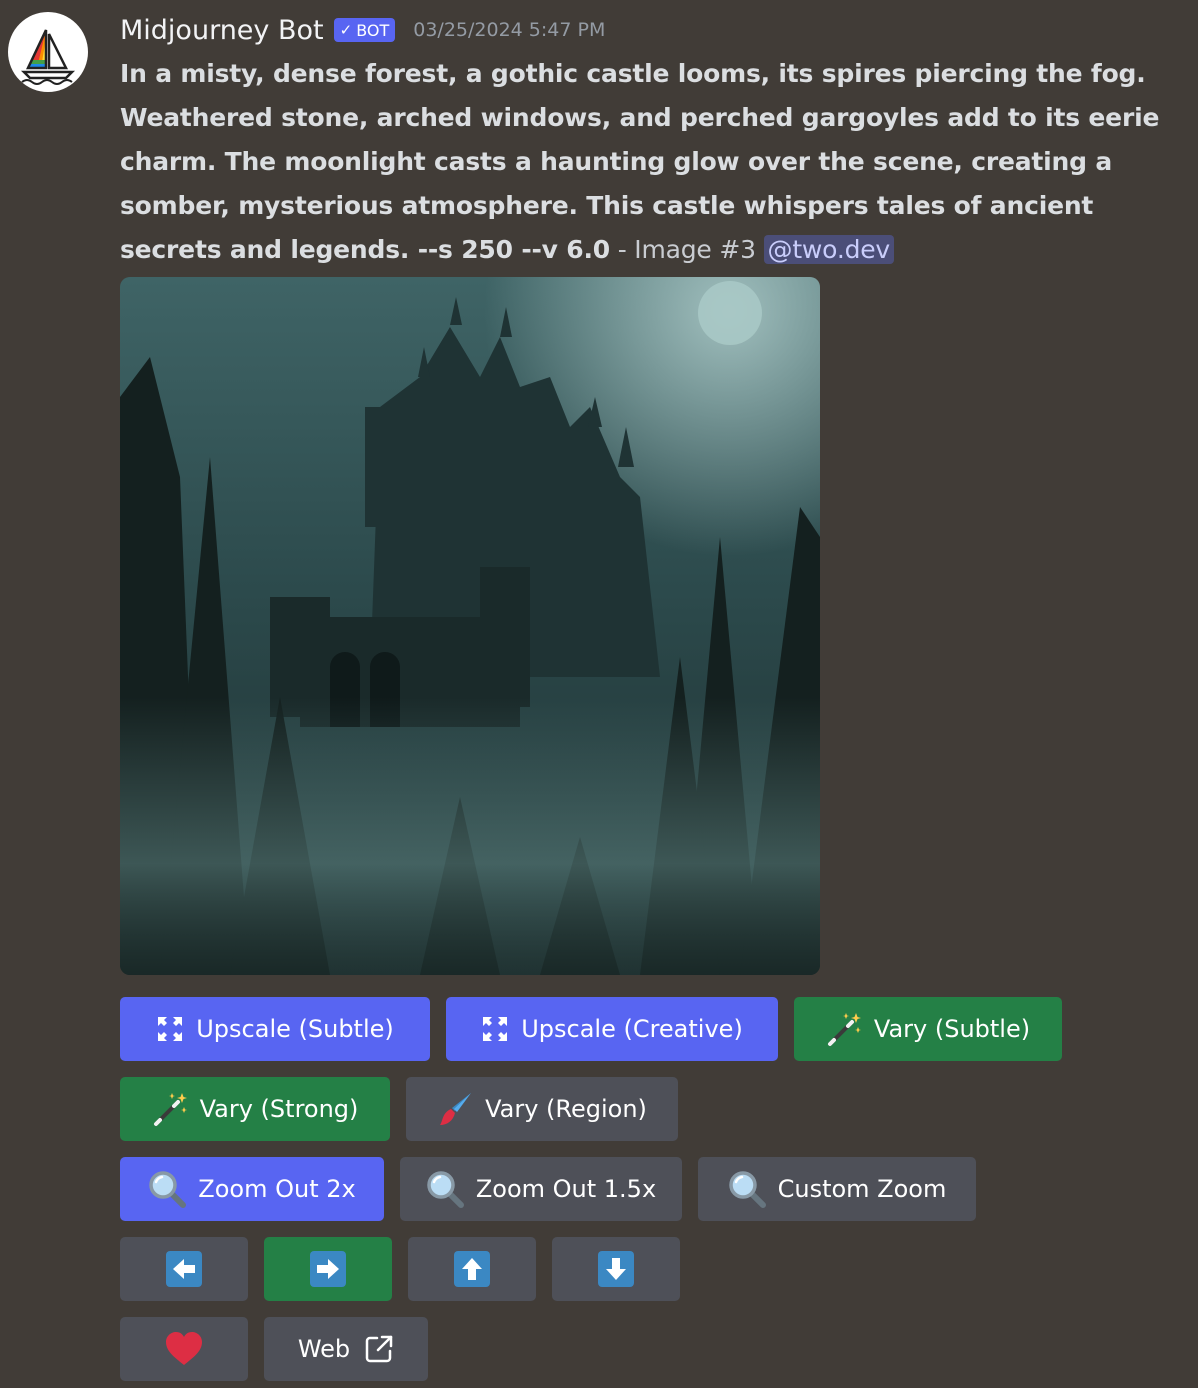 Image resolution: width=1198 pixels, height=1388 pixels. I want to click on pan-left-button, so click(184, 1269).